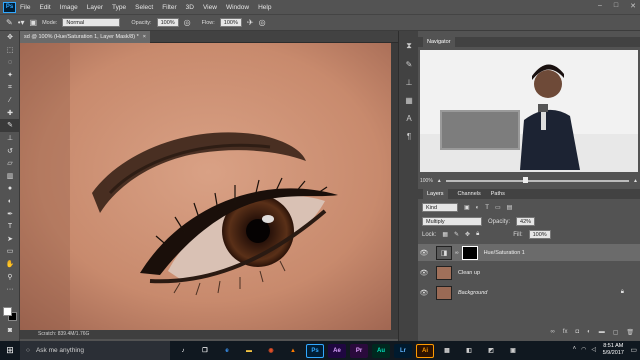 This screenshot has width=640, height=360. I want to click on layer-row: 👁︎ Clean up, so click(529, 272).